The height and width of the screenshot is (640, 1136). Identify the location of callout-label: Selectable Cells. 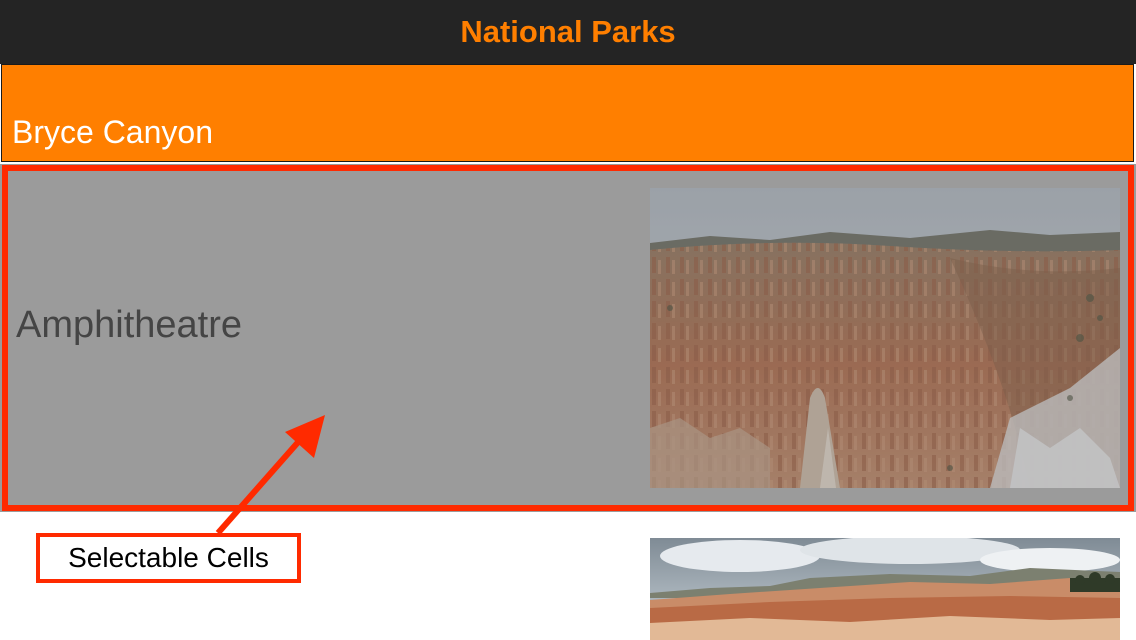
(168, 557).